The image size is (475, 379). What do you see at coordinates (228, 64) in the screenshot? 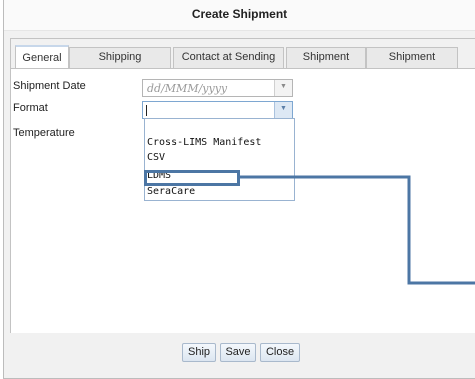
I see `tab-contact-at-sending-lab: Contact at Sending Lab` at bounding box center [228, 64].